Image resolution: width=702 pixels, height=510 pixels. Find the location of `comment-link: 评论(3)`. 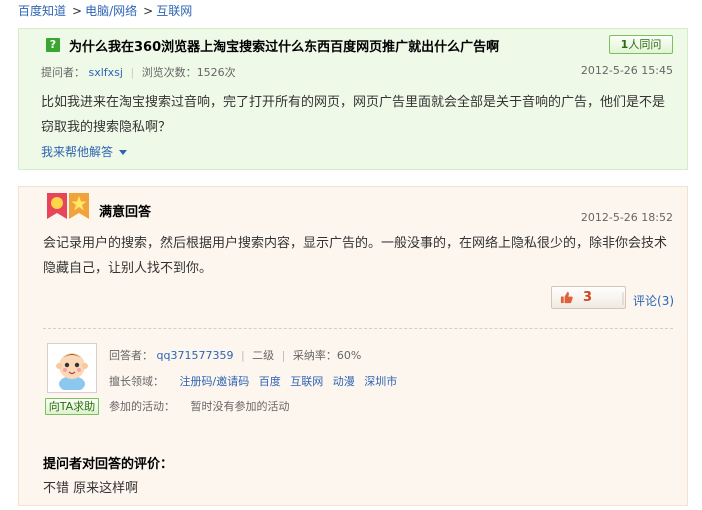

comment-link: 评论(3) is located at coordinates (653, 300).